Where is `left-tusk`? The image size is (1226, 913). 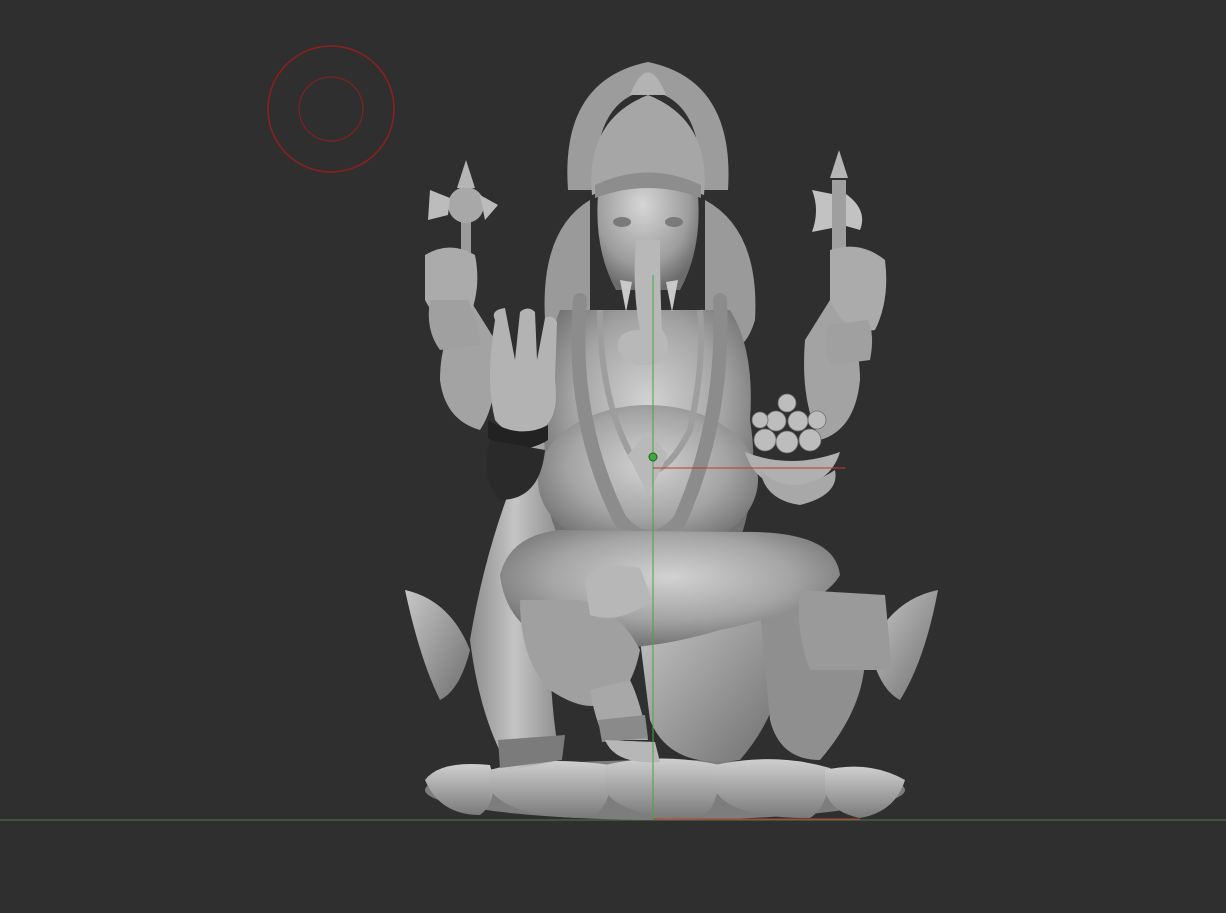
left-tusk is located at coordinates (626, 296).